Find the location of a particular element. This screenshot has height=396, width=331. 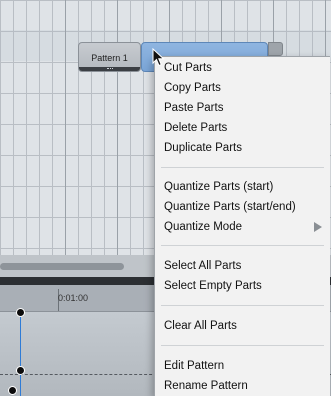

menu-item-label: Select Empty Parts is located at coordinates (213, 286).